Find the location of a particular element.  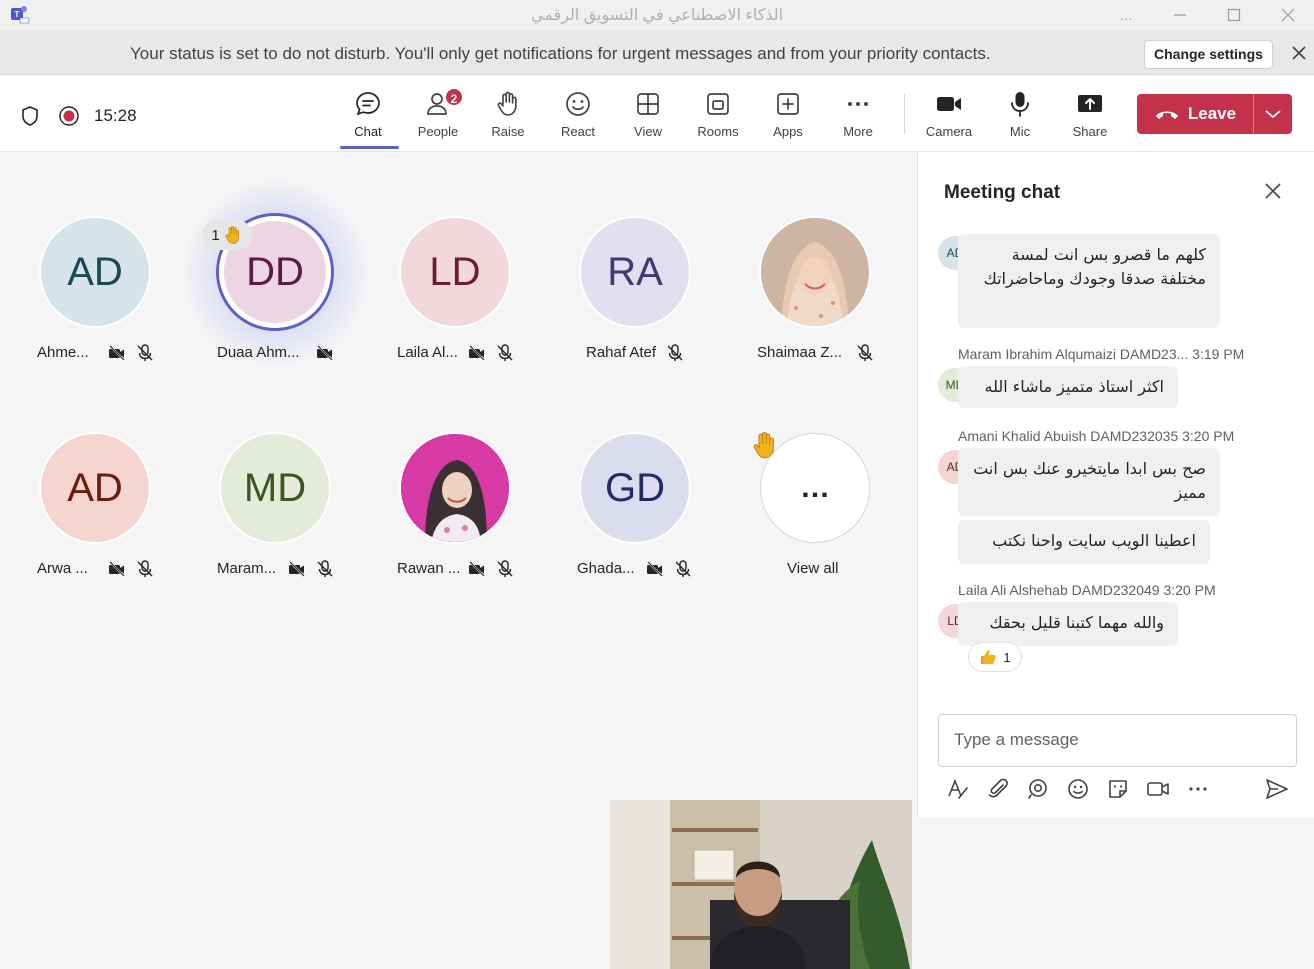

chat-icon is located at coordinates (368, 104).